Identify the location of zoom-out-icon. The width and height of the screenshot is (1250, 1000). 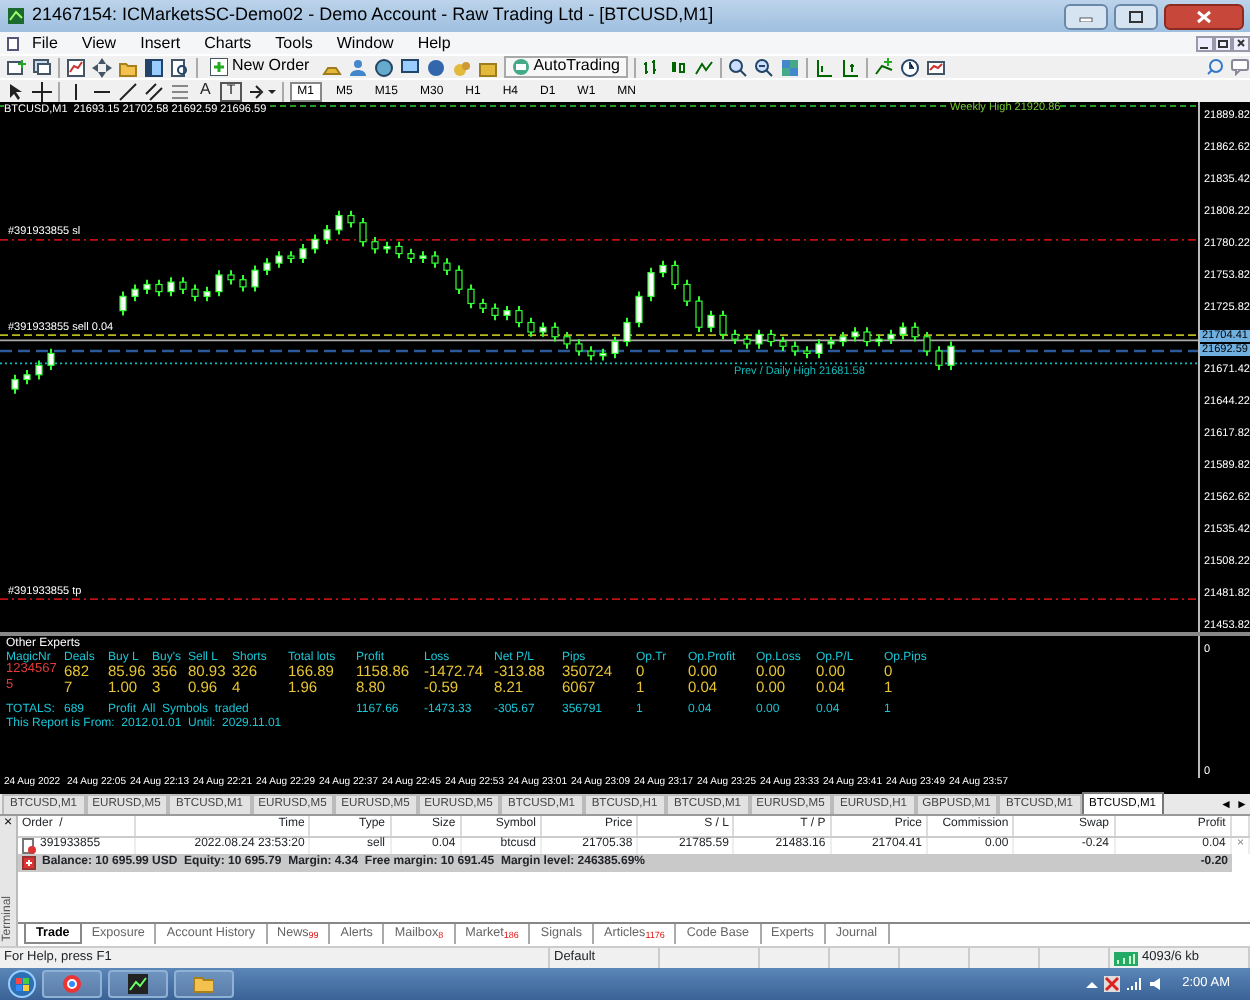
(763, 67).